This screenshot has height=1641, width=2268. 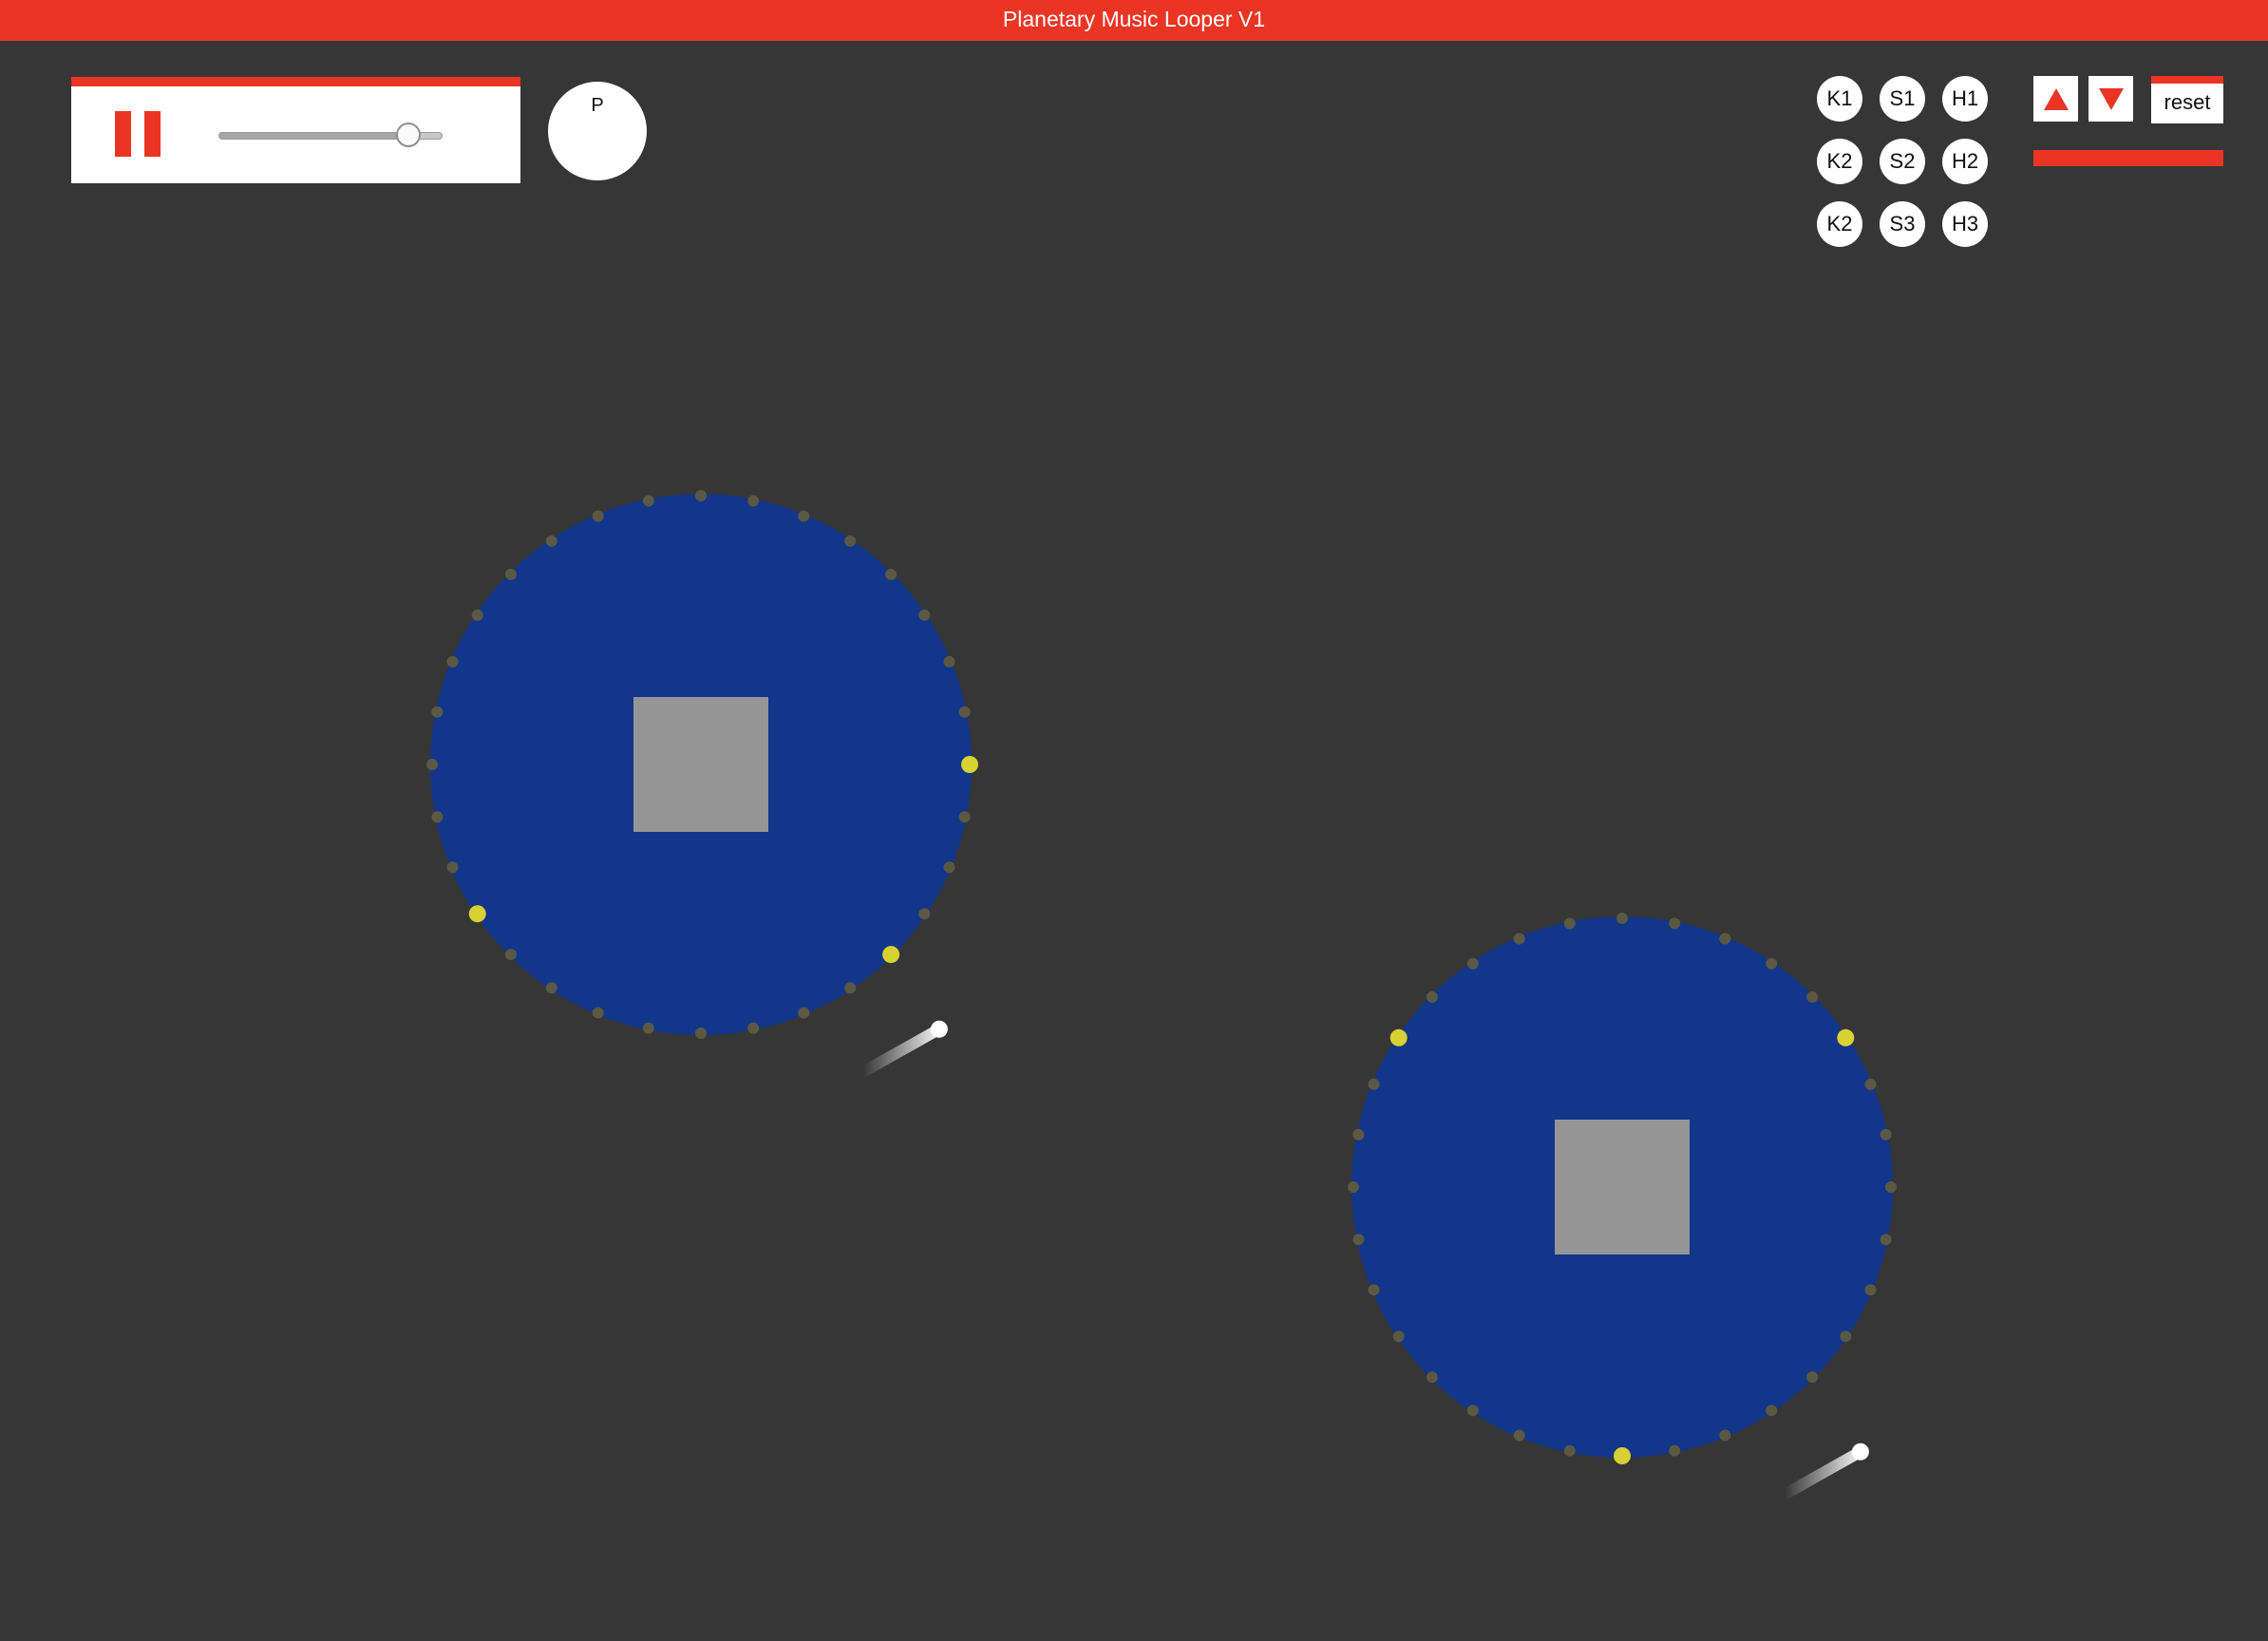 I want to click on app-title: Planetary Music Looper V1, so click(x=1134, y=19).